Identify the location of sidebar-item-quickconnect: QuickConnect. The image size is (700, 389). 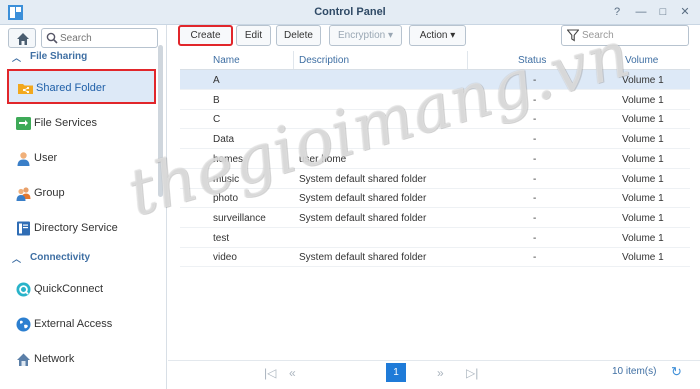
(81, 289).